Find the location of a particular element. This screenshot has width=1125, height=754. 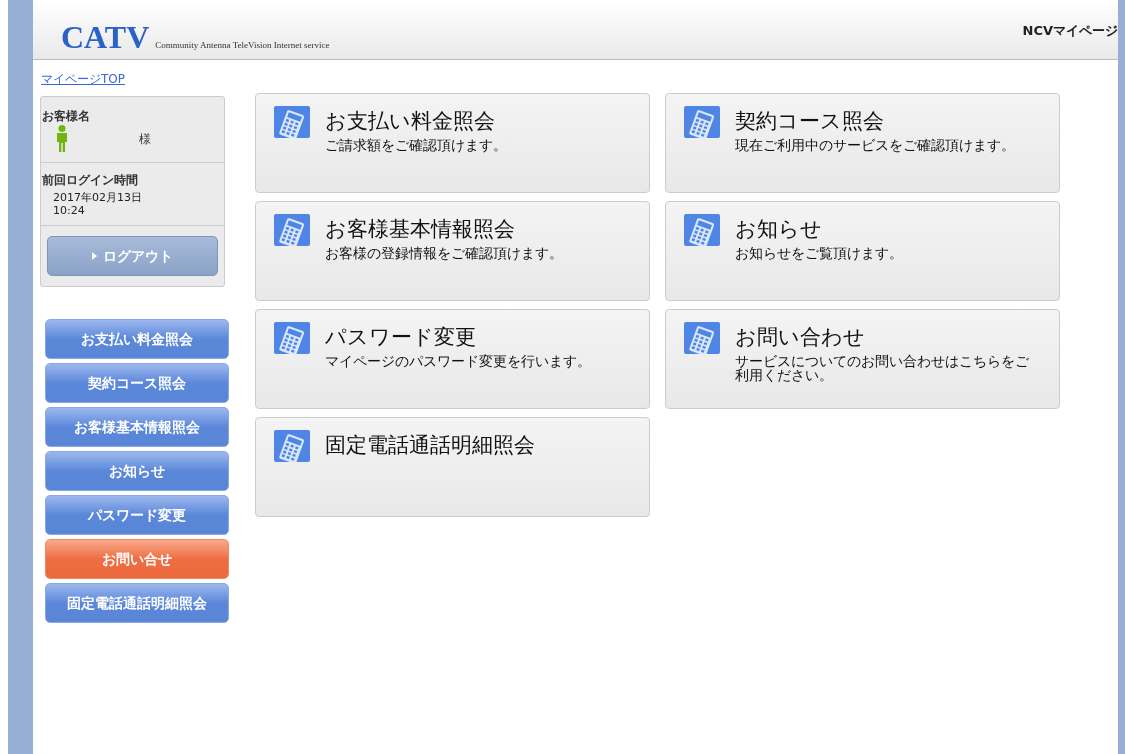

menu-card: 契約コース照会 現在ご利用中のサービスをご確認頂けます。 is located at coordinates (862, 143).